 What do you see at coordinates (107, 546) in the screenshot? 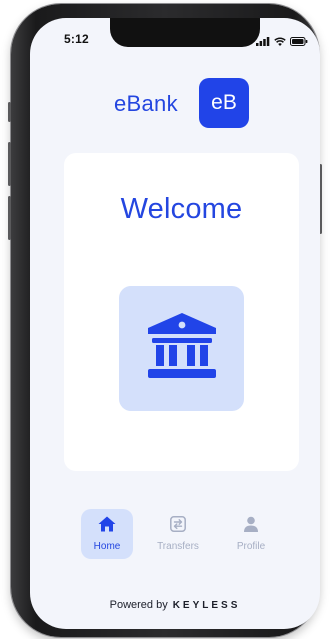
I see `nav-label-home: Home` at bounding box center [107, 546].